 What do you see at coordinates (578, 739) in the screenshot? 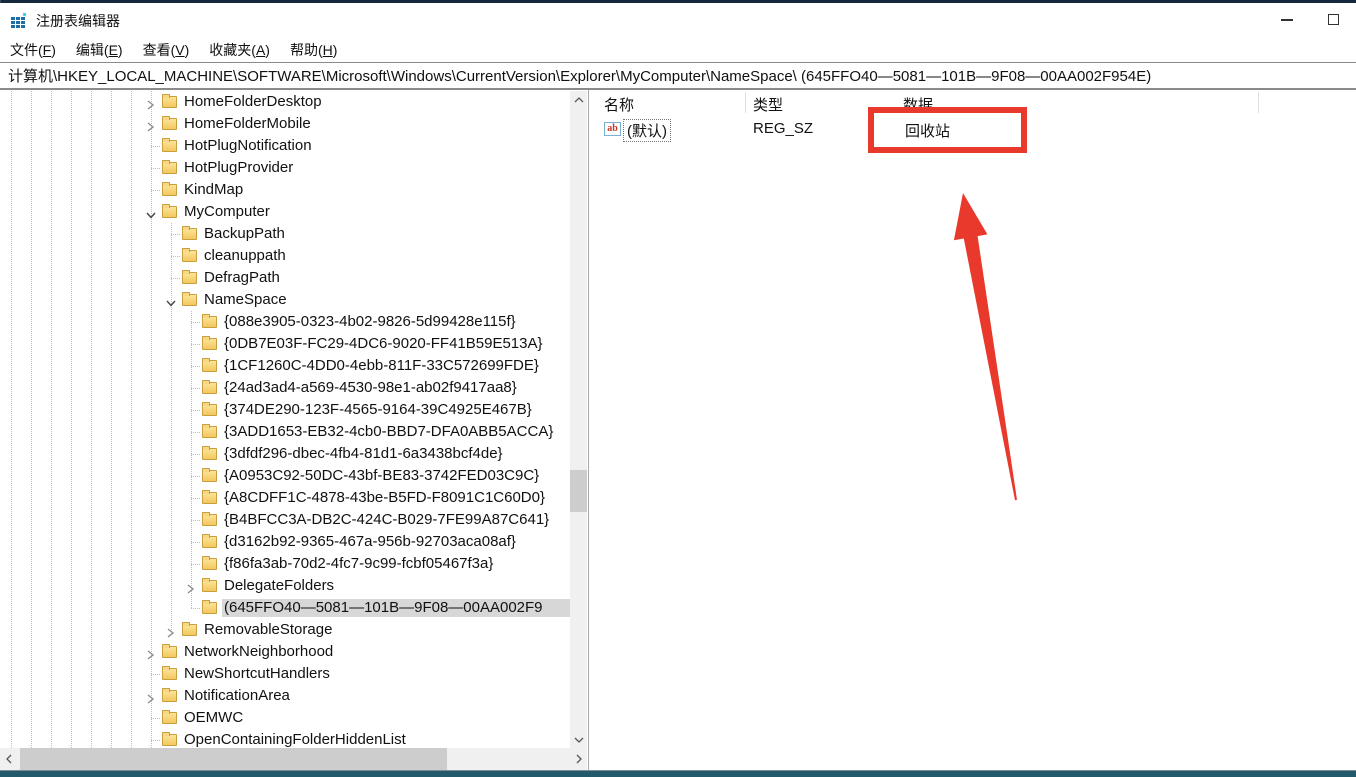
I see `scroll-down-button` at bounding box center [578, 739].